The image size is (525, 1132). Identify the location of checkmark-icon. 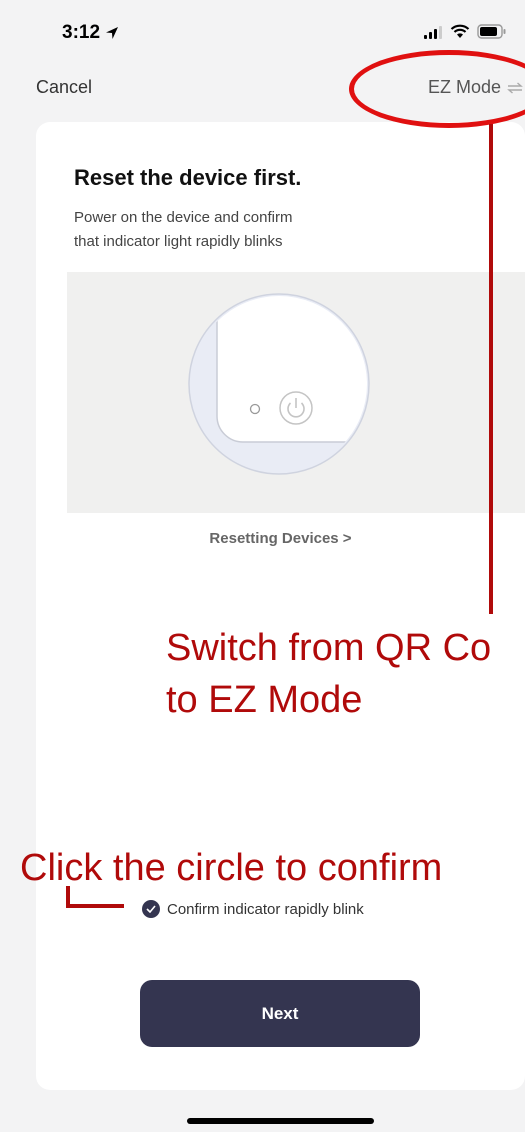
(151, 909).